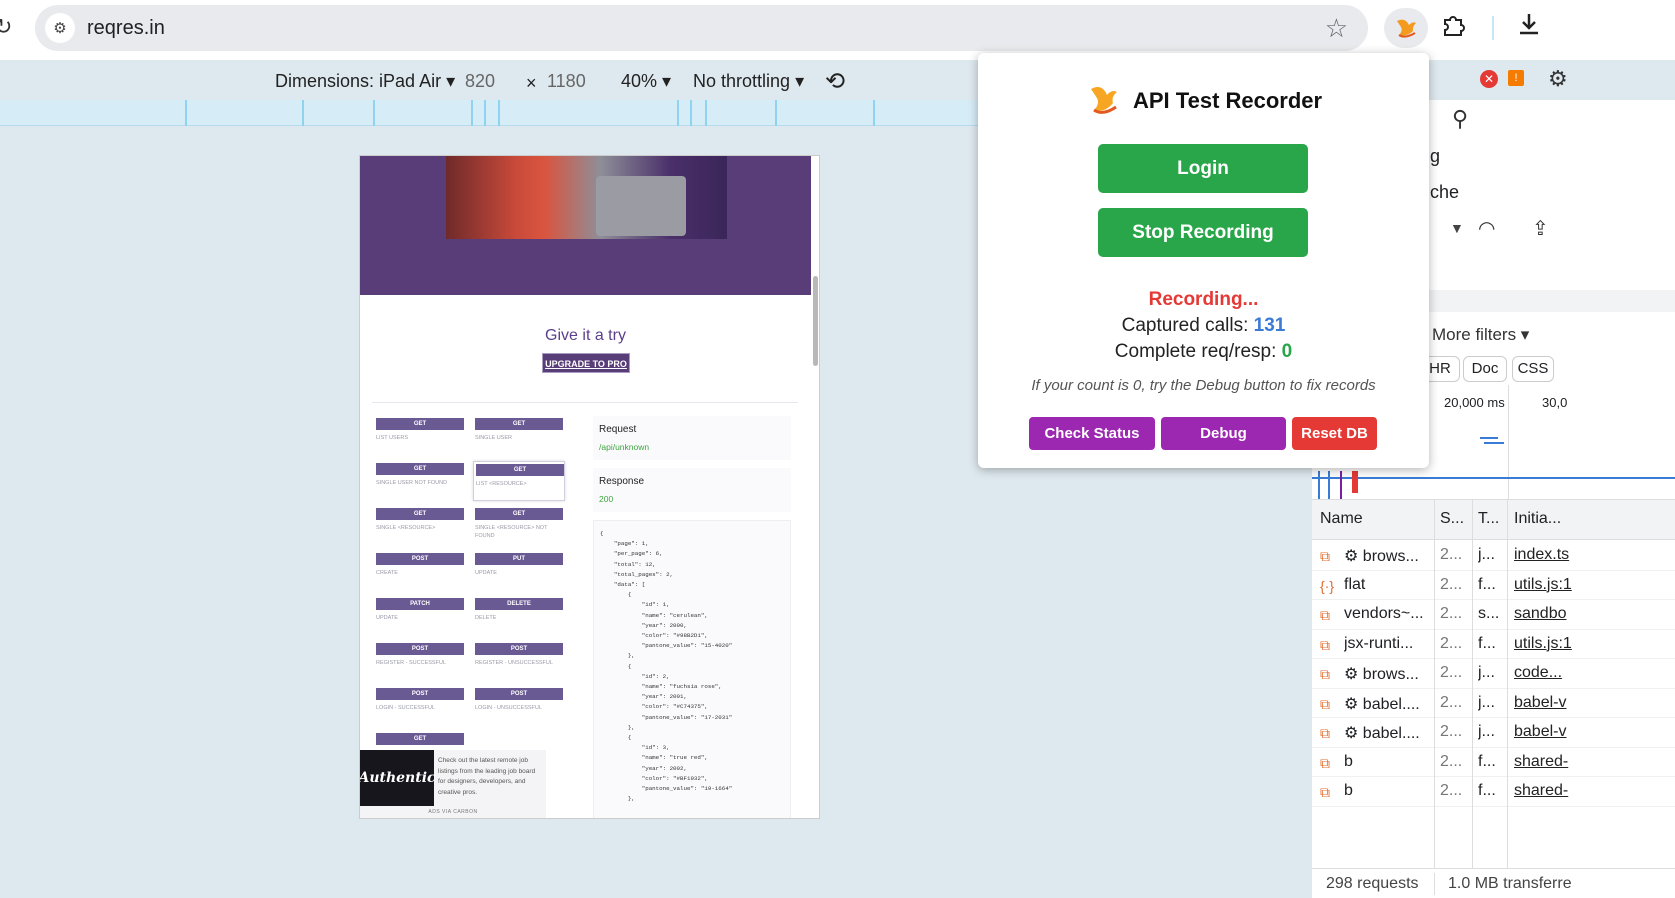 This screenshot has height=898, width=1675. Describe the element at coordinates (1516, 78) in the screenshot. I see `warning-icon: !` at that location.